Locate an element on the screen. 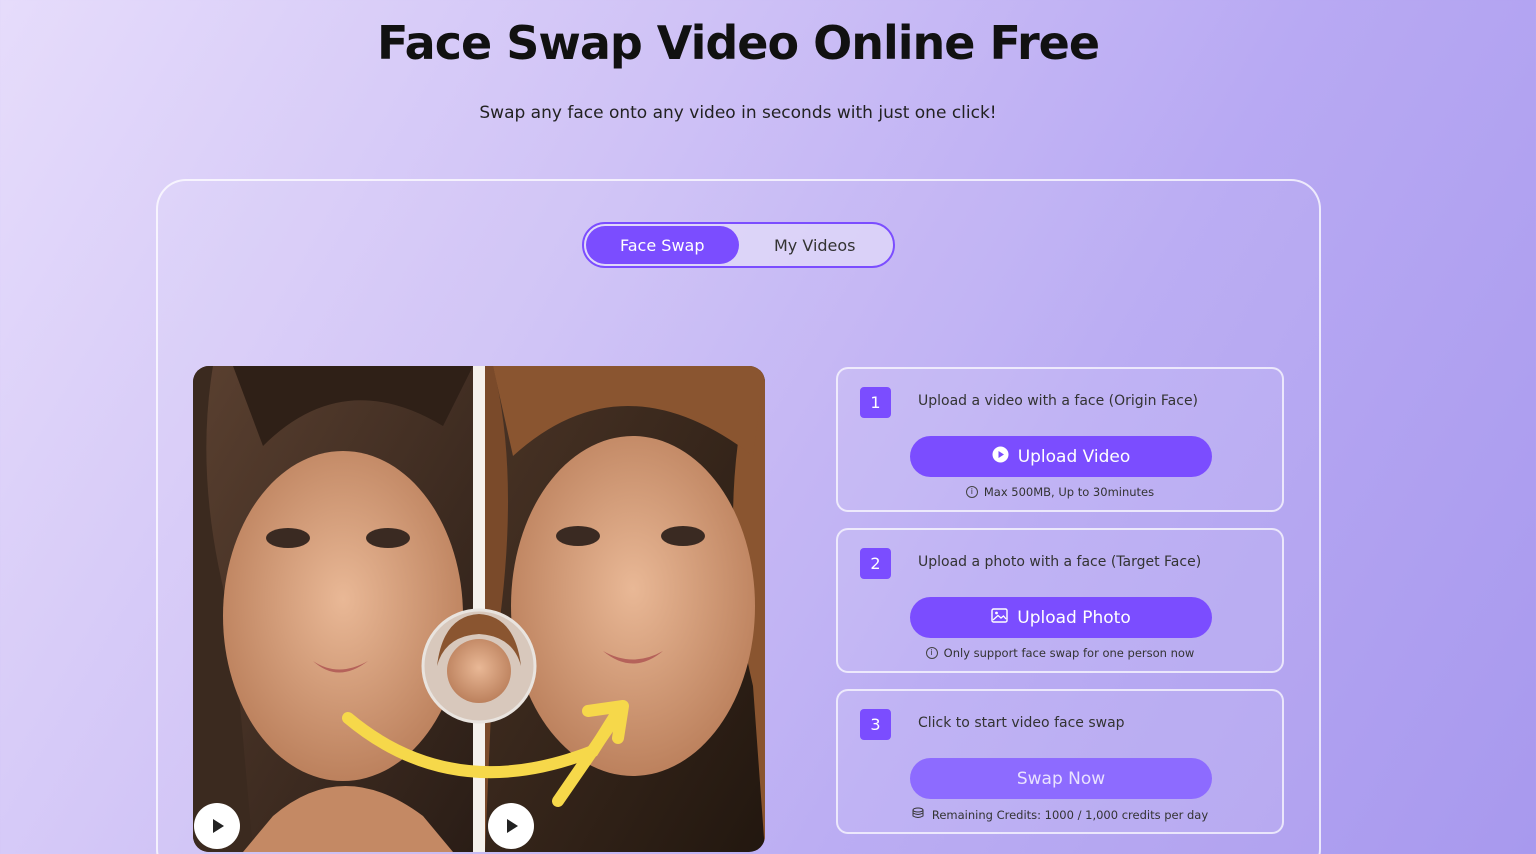  step-label: Click to start video face swap is located at coordinates (1021, 723).